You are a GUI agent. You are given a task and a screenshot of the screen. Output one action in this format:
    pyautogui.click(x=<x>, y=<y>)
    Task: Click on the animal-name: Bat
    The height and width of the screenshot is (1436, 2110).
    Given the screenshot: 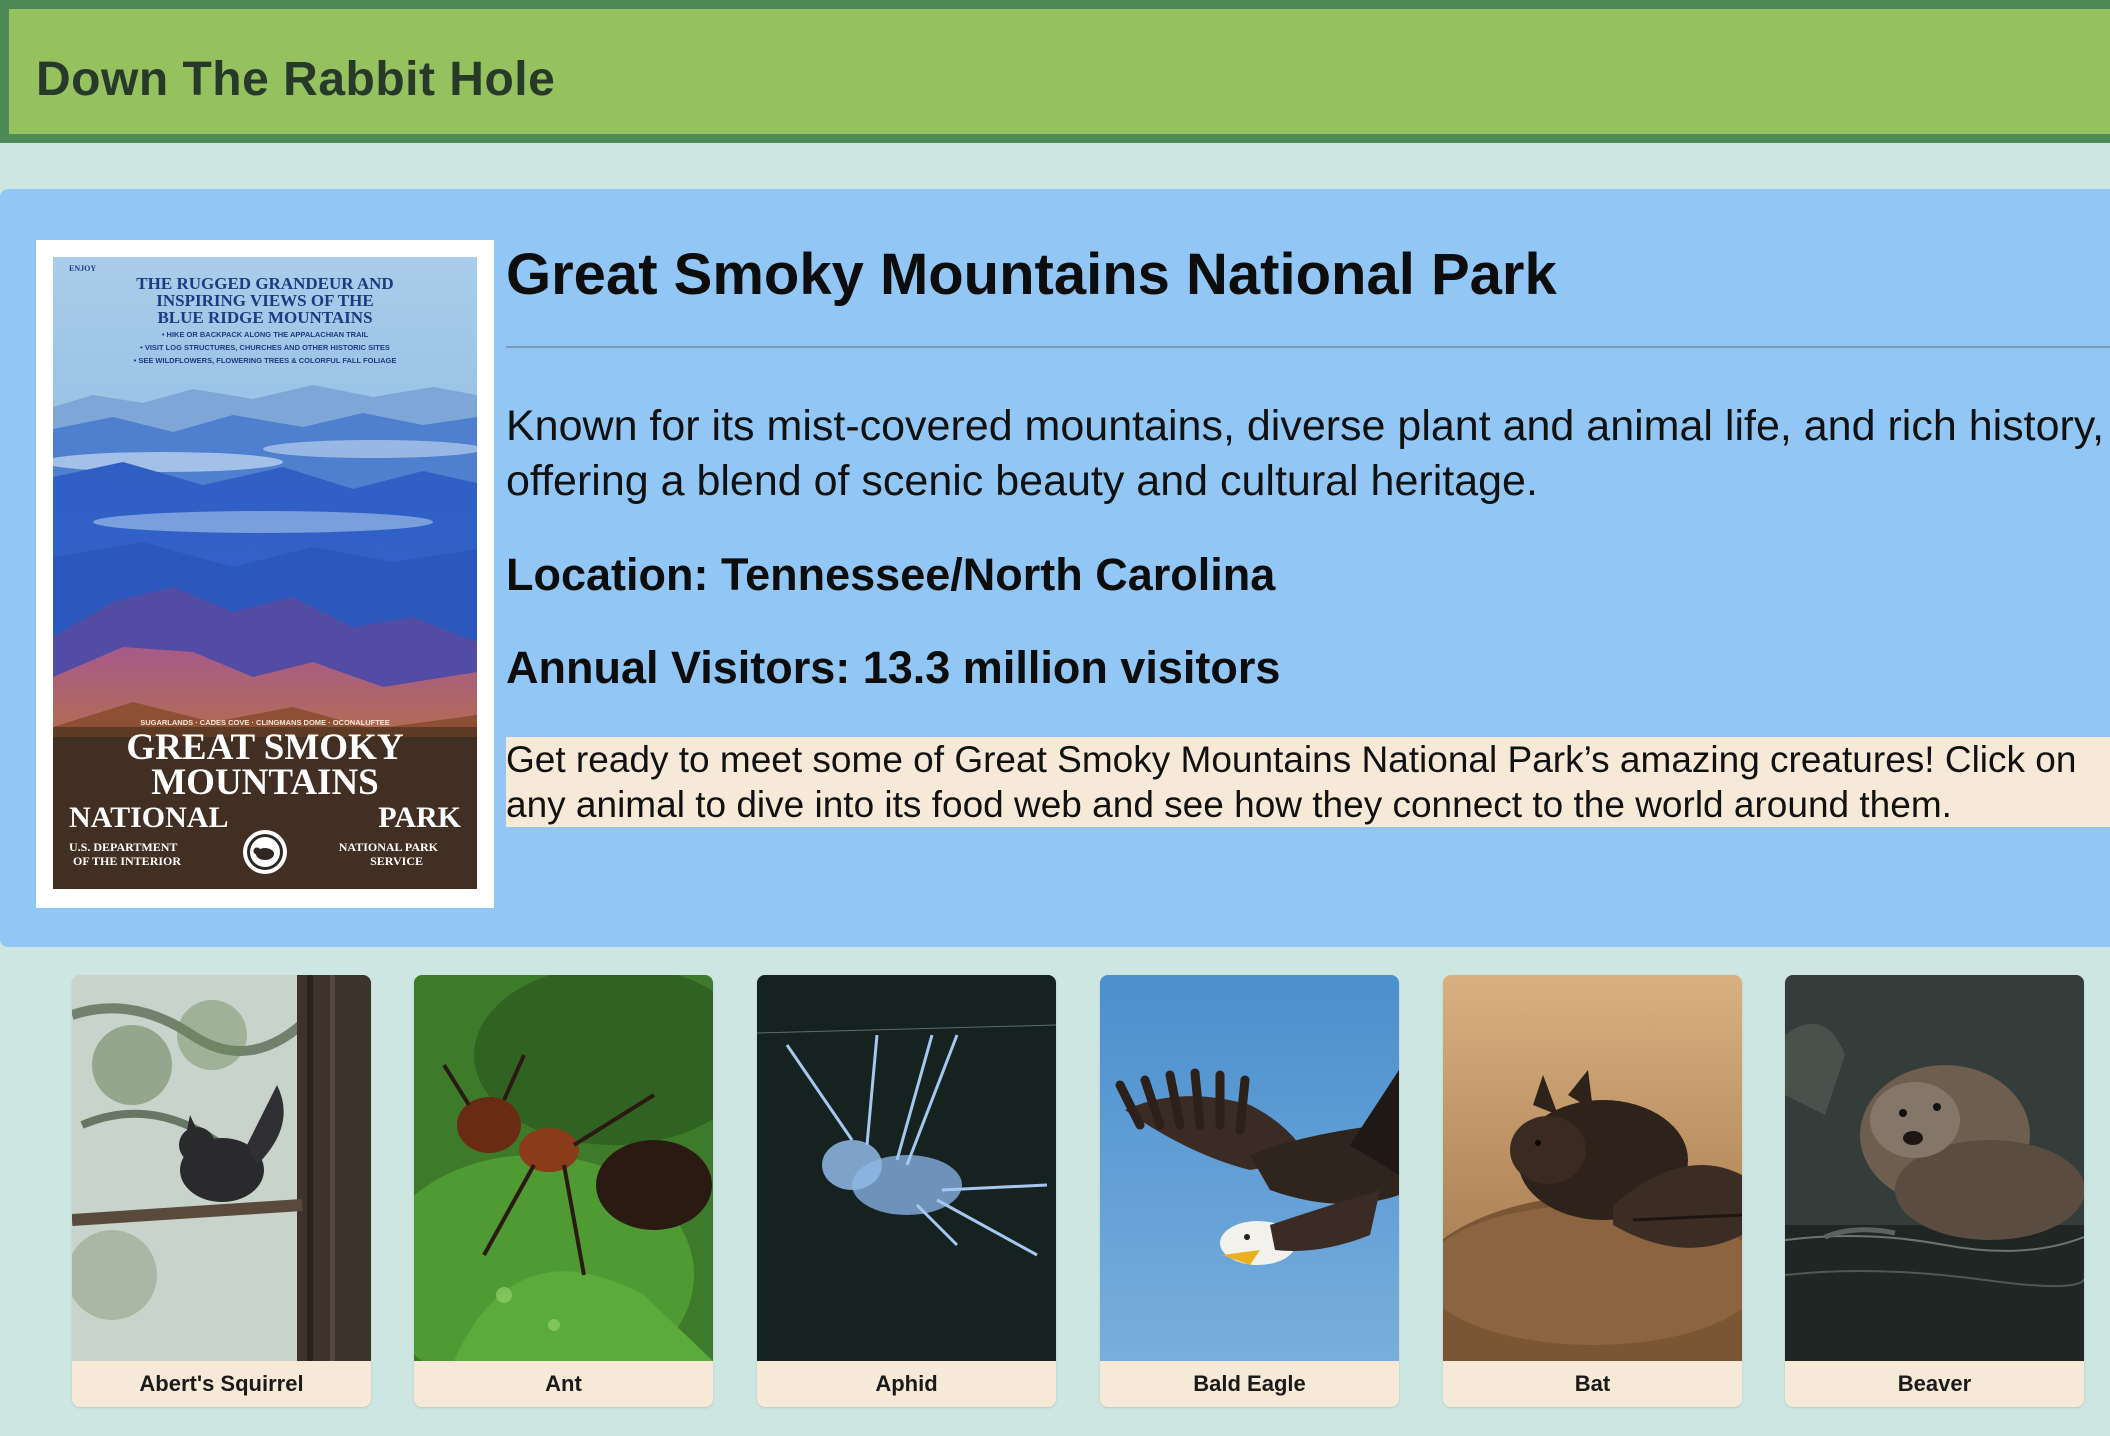 What is the action you would take?
    pyautogui.click(x=1592, y=1383)
    